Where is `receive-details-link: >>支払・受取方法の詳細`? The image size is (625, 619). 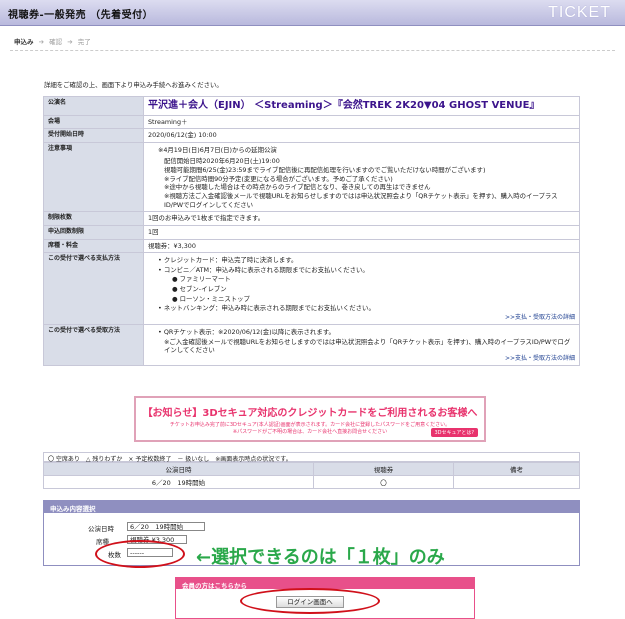 receive-details-link: >>支払・受取方法の詳細 is located at coordinates (361, 359).